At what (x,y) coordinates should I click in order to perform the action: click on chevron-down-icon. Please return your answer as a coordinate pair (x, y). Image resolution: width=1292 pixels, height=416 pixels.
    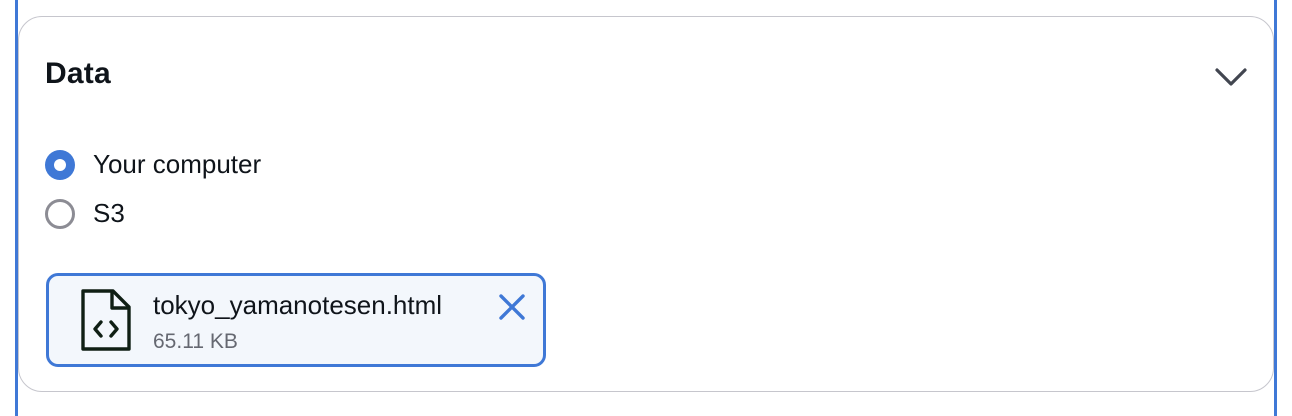
    Looking at the image, I should click on (1231, 77).